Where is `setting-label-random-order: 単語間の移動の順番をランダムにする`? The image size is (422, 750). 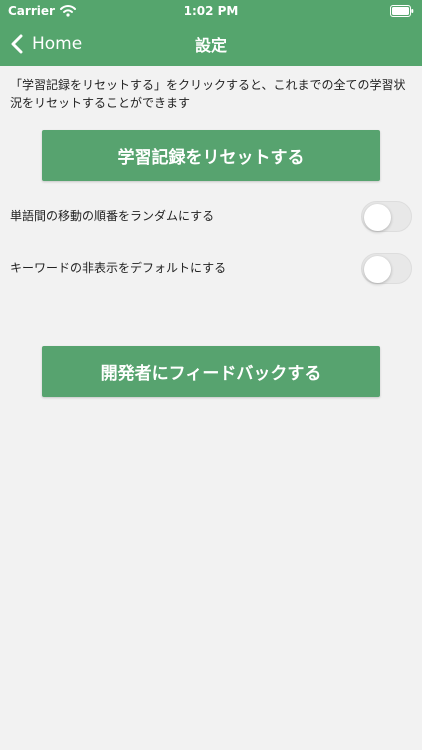 setting-label-random-order: 単語間の移動の順番をランダムにする is located at coordinates (112, 216).